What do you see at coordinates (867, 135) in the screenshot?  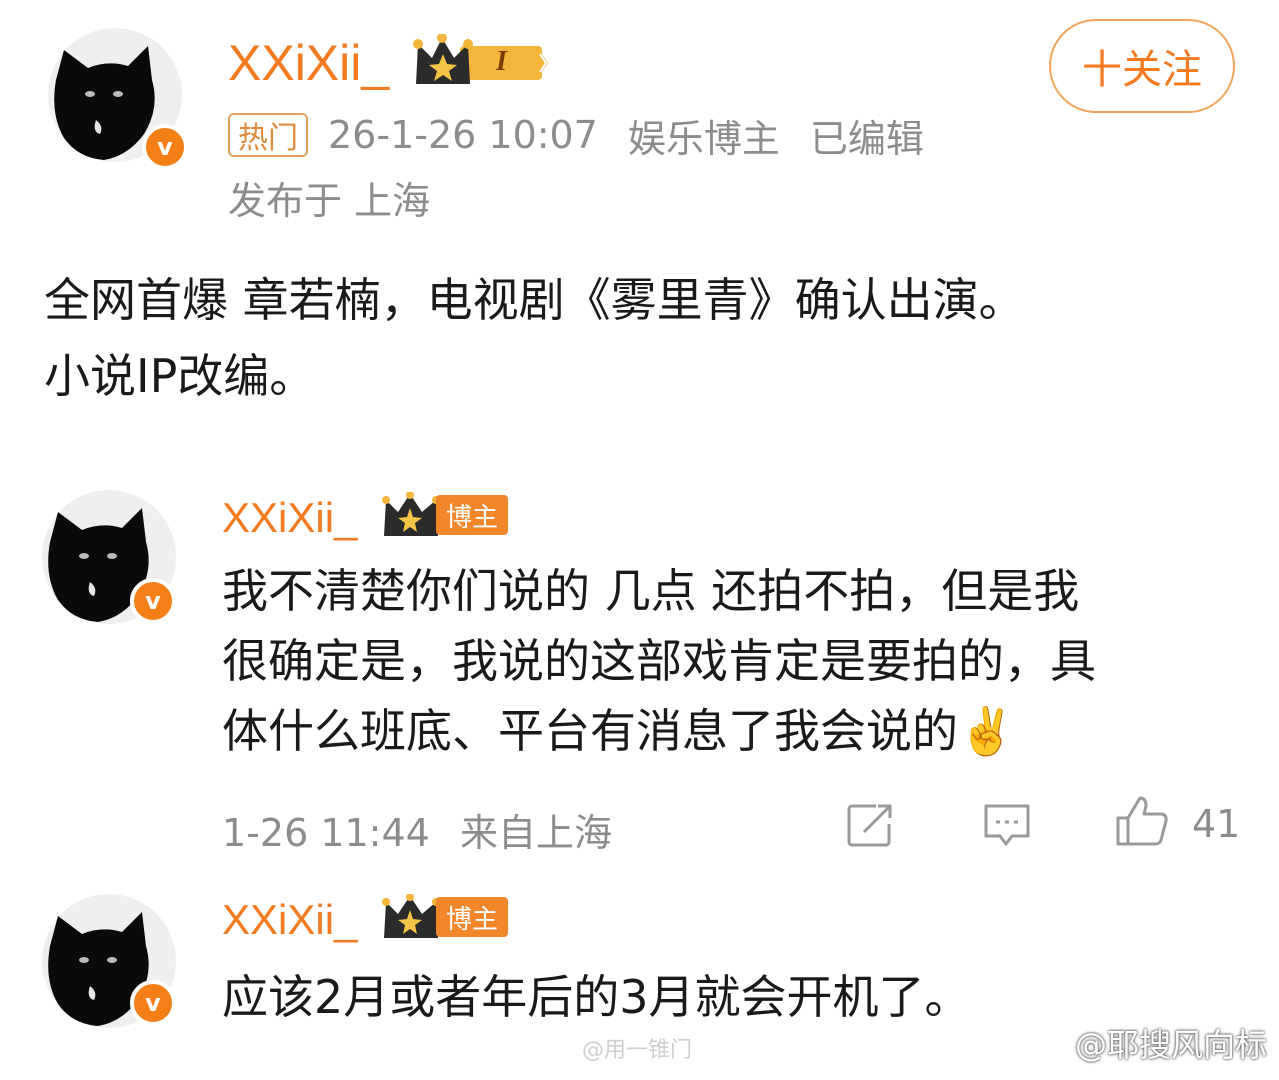 I see `edited-label: 已编辑` at bounding box center [867, 135].